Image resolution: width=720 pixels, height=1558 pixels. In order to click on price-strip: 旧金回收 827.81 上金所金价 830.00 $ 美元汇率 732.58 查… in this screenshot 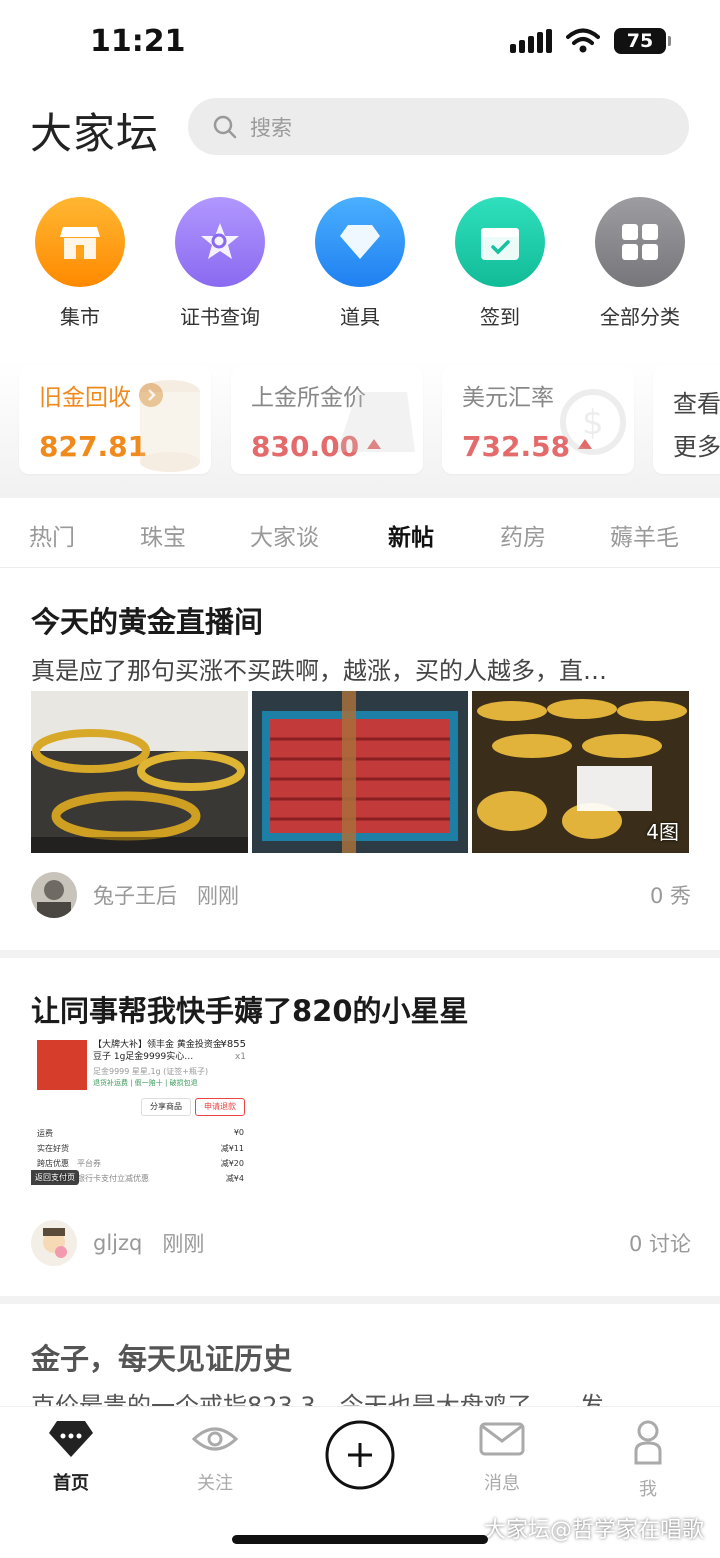, I will do `click(360, 429)`.